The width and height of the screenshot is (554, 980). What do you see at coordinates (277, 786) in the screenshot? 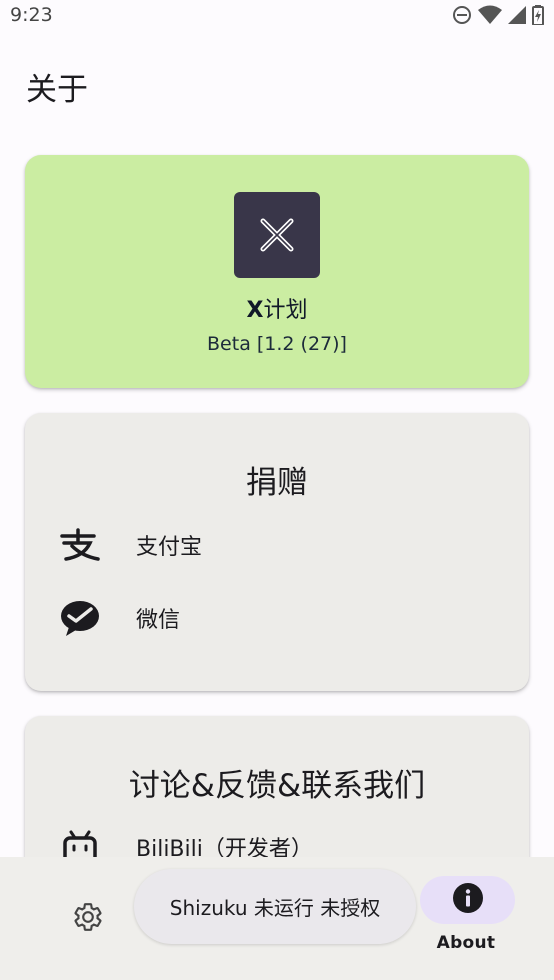
I see `contact-heading: 讨论&反馈&联系我们` at bounding box center [277, 786].